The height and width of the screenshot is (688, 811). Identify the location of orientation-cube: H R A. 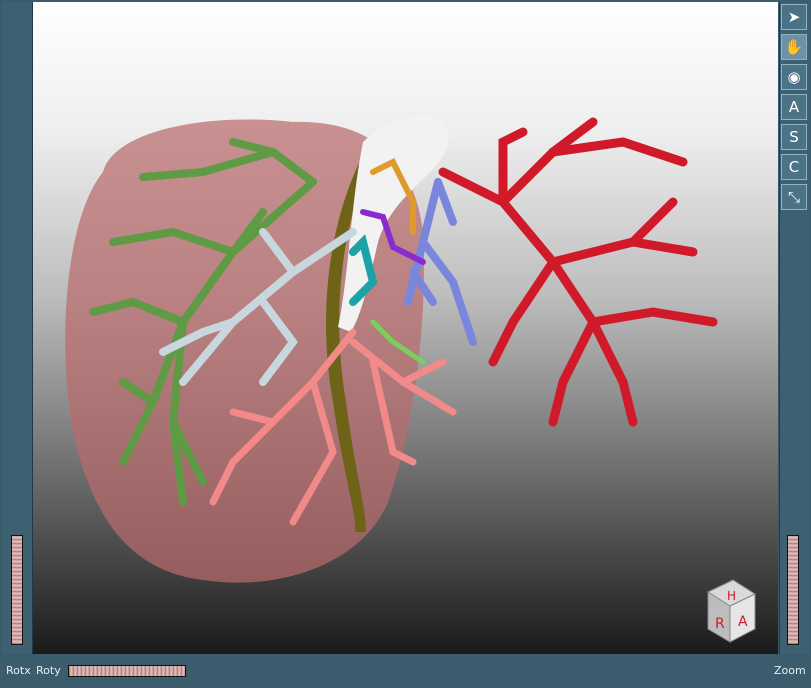
(731, 611).